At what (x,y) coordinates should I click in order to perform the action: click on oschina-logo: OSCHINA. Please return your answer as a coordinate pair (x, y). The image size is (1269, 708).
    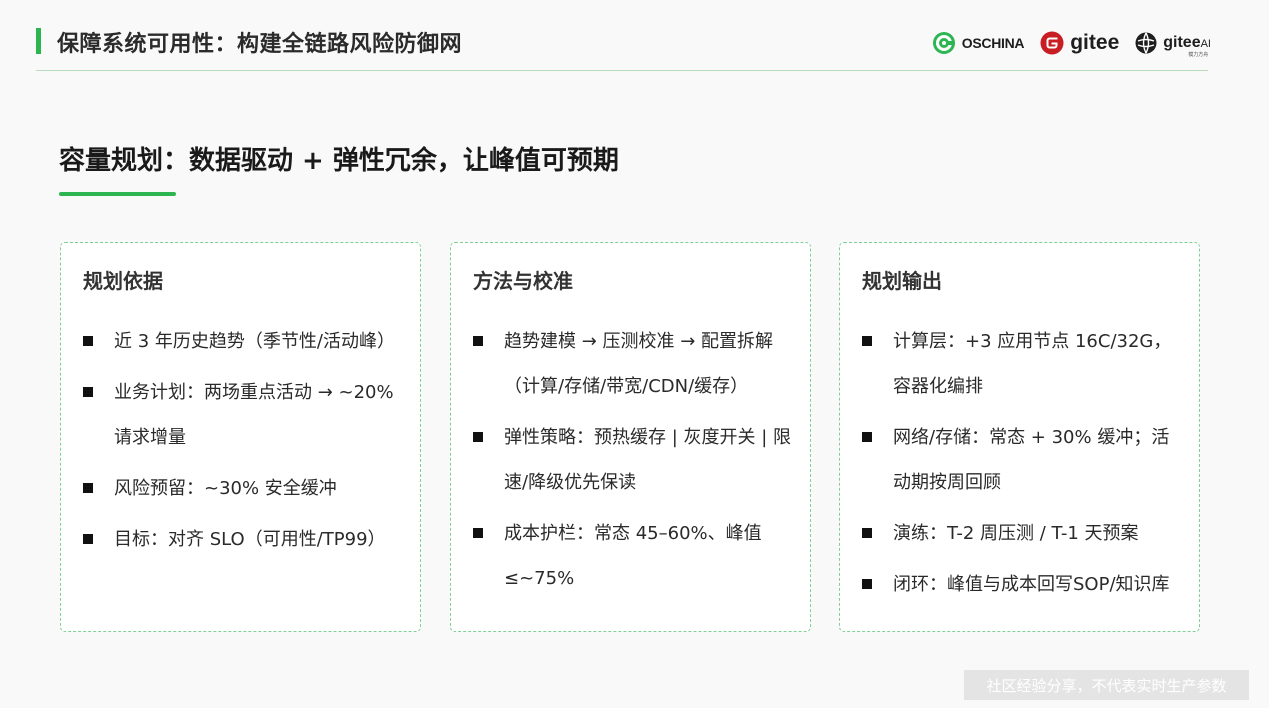
    Looking at the image, I should click on (978, 43).